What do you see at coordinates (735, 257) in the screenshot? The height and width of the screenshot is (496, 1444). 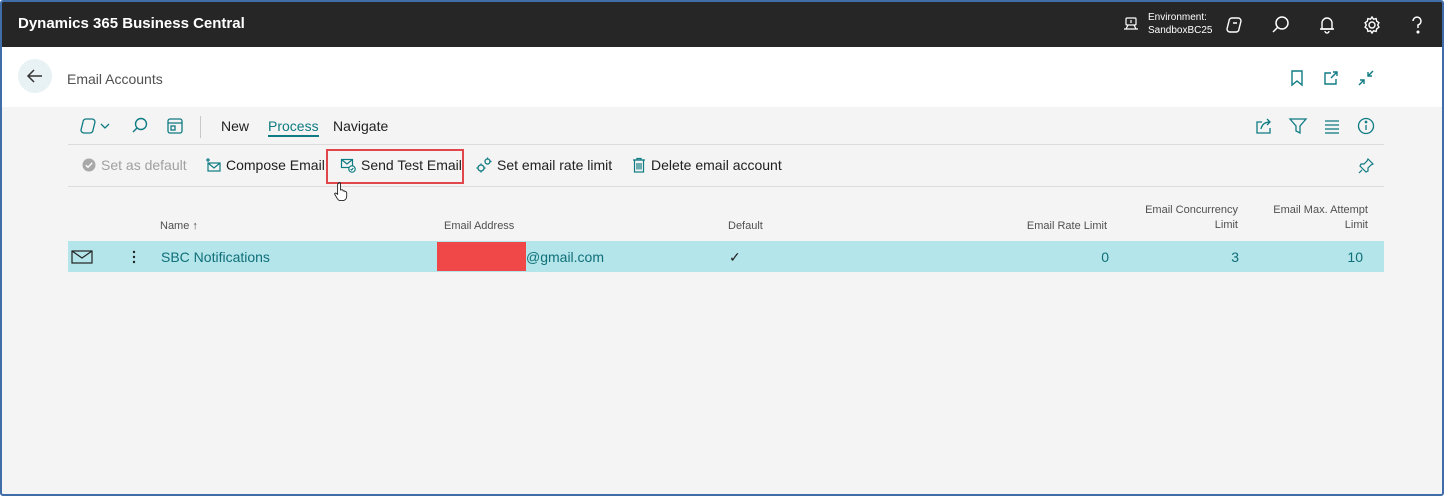 I see `cell-default-checkmark: ✓` at bounding box center [735, 257].